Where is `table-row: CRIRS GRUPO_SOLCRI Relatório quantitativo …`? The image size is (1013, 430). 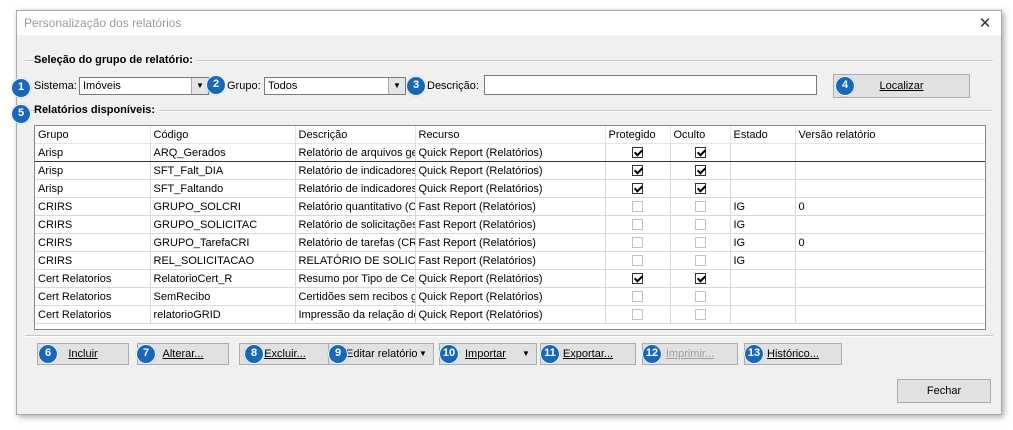
table-row: CRIRS GRUPO_SOLCRI Relatório quantitativo … is located at coordinates (510, 206).